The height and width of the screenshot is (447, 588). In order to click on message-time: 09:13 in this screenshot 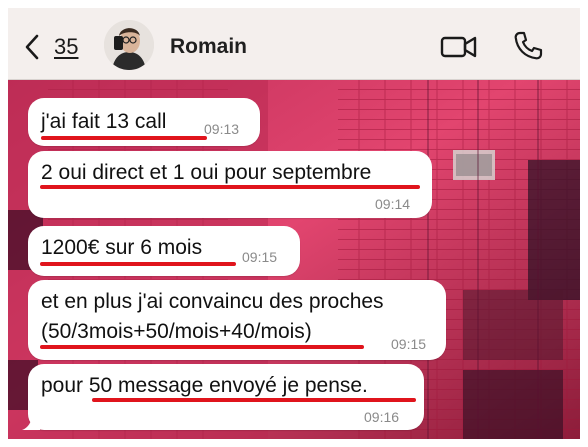, I will do `click(222, 129)`.